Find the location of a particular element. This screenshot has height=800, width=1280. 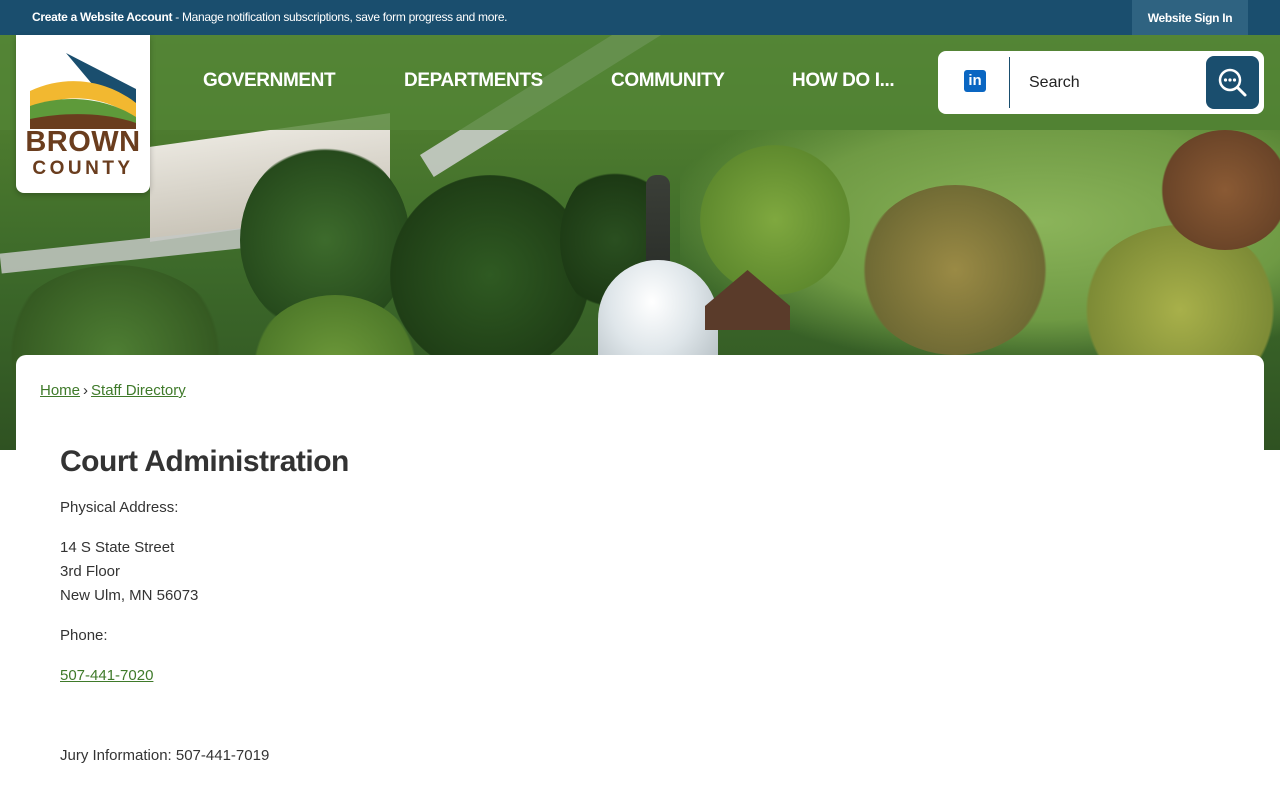

page-title: Court Administration is located at coordinates (204, 461).